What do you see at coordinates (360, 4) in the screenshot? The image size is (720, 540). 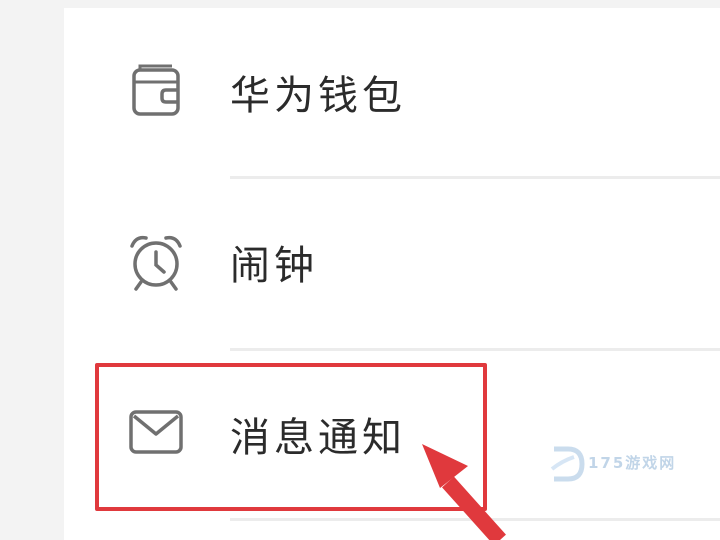 I see `top-strip` at bounding box center [360, 4].